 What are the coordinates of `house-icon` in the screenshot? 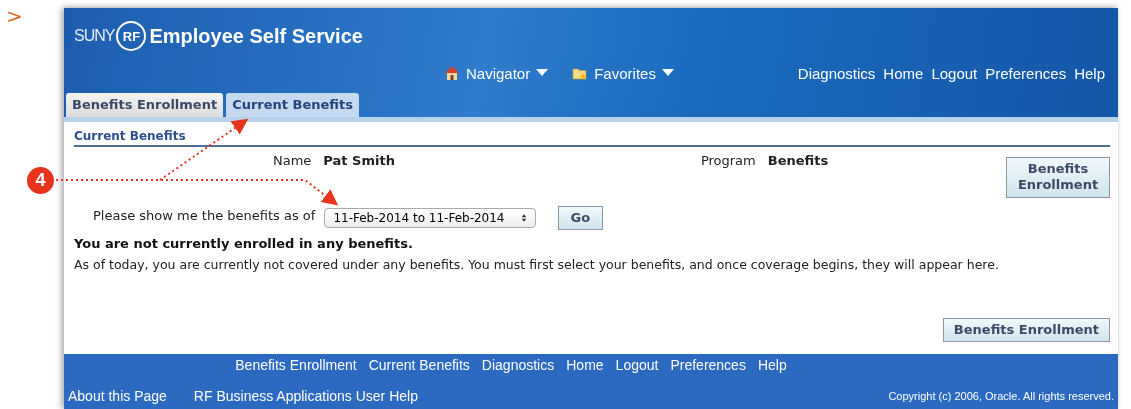 It's located at (452, 73).